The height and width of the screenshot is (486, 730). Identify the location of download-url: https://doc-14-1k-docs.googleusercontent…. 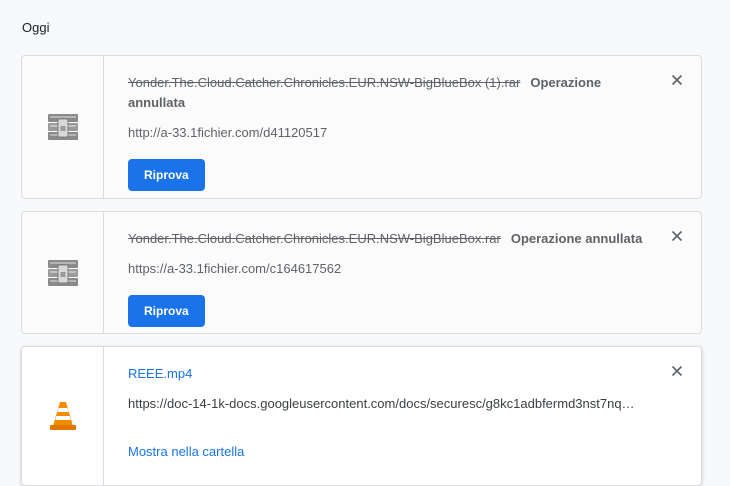
(381, 403).